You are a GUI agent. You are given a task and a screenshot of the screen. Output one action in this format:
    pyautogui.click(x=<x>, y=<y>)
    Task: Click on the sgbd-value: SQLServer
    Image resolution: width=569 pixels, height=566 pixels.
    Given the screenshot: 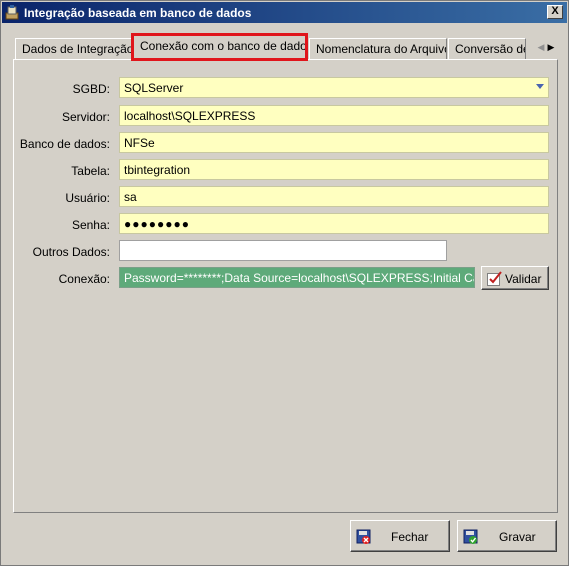 What is the action you would take?
    pyautogui.click(x=154, y=88)
    